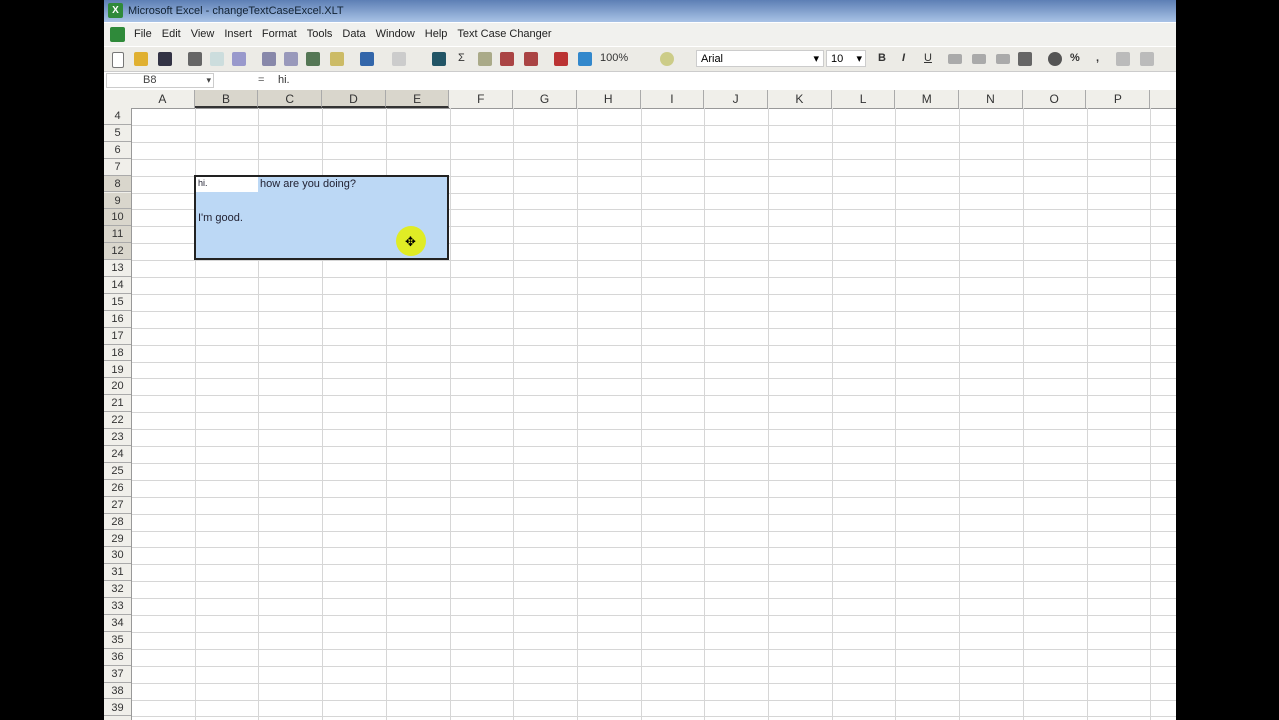  I want to click on row-header-17: 17, so click(117, 336).